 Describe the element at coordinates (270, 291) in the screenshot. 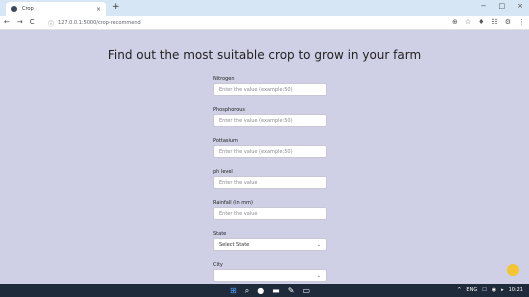

I see `taskbar-apps: ⊞ ⌕ ● ▬ ✎ ▭` at that location.